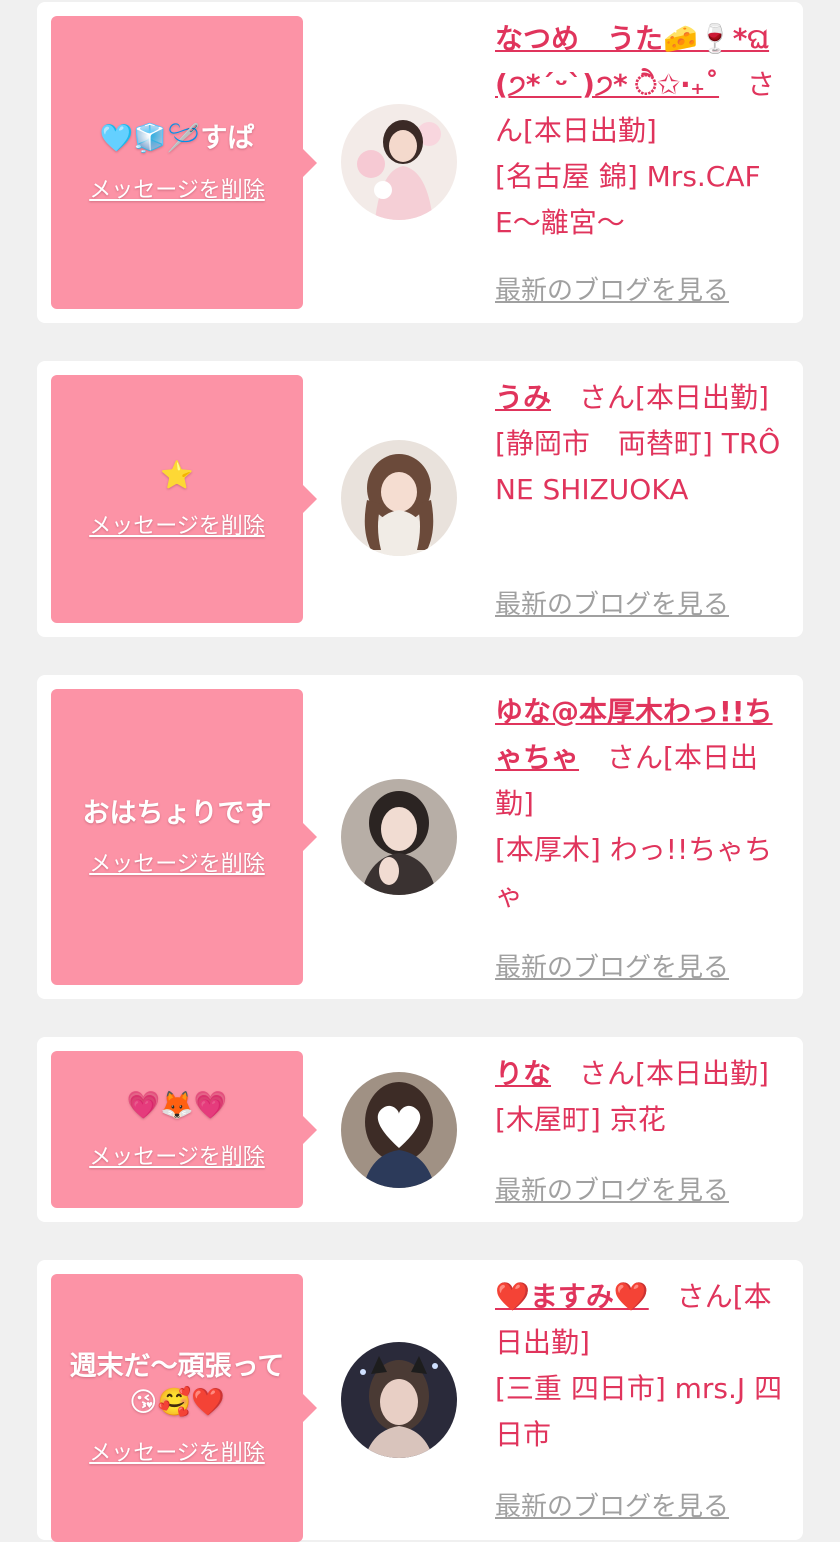 The width and height of the screenshot is (840, 1542). What do you see at coordinates (177, 139) in the screenshot?
I see `message-text: 🩵🧊🪡すぱ` at bounding box center [177, 139].